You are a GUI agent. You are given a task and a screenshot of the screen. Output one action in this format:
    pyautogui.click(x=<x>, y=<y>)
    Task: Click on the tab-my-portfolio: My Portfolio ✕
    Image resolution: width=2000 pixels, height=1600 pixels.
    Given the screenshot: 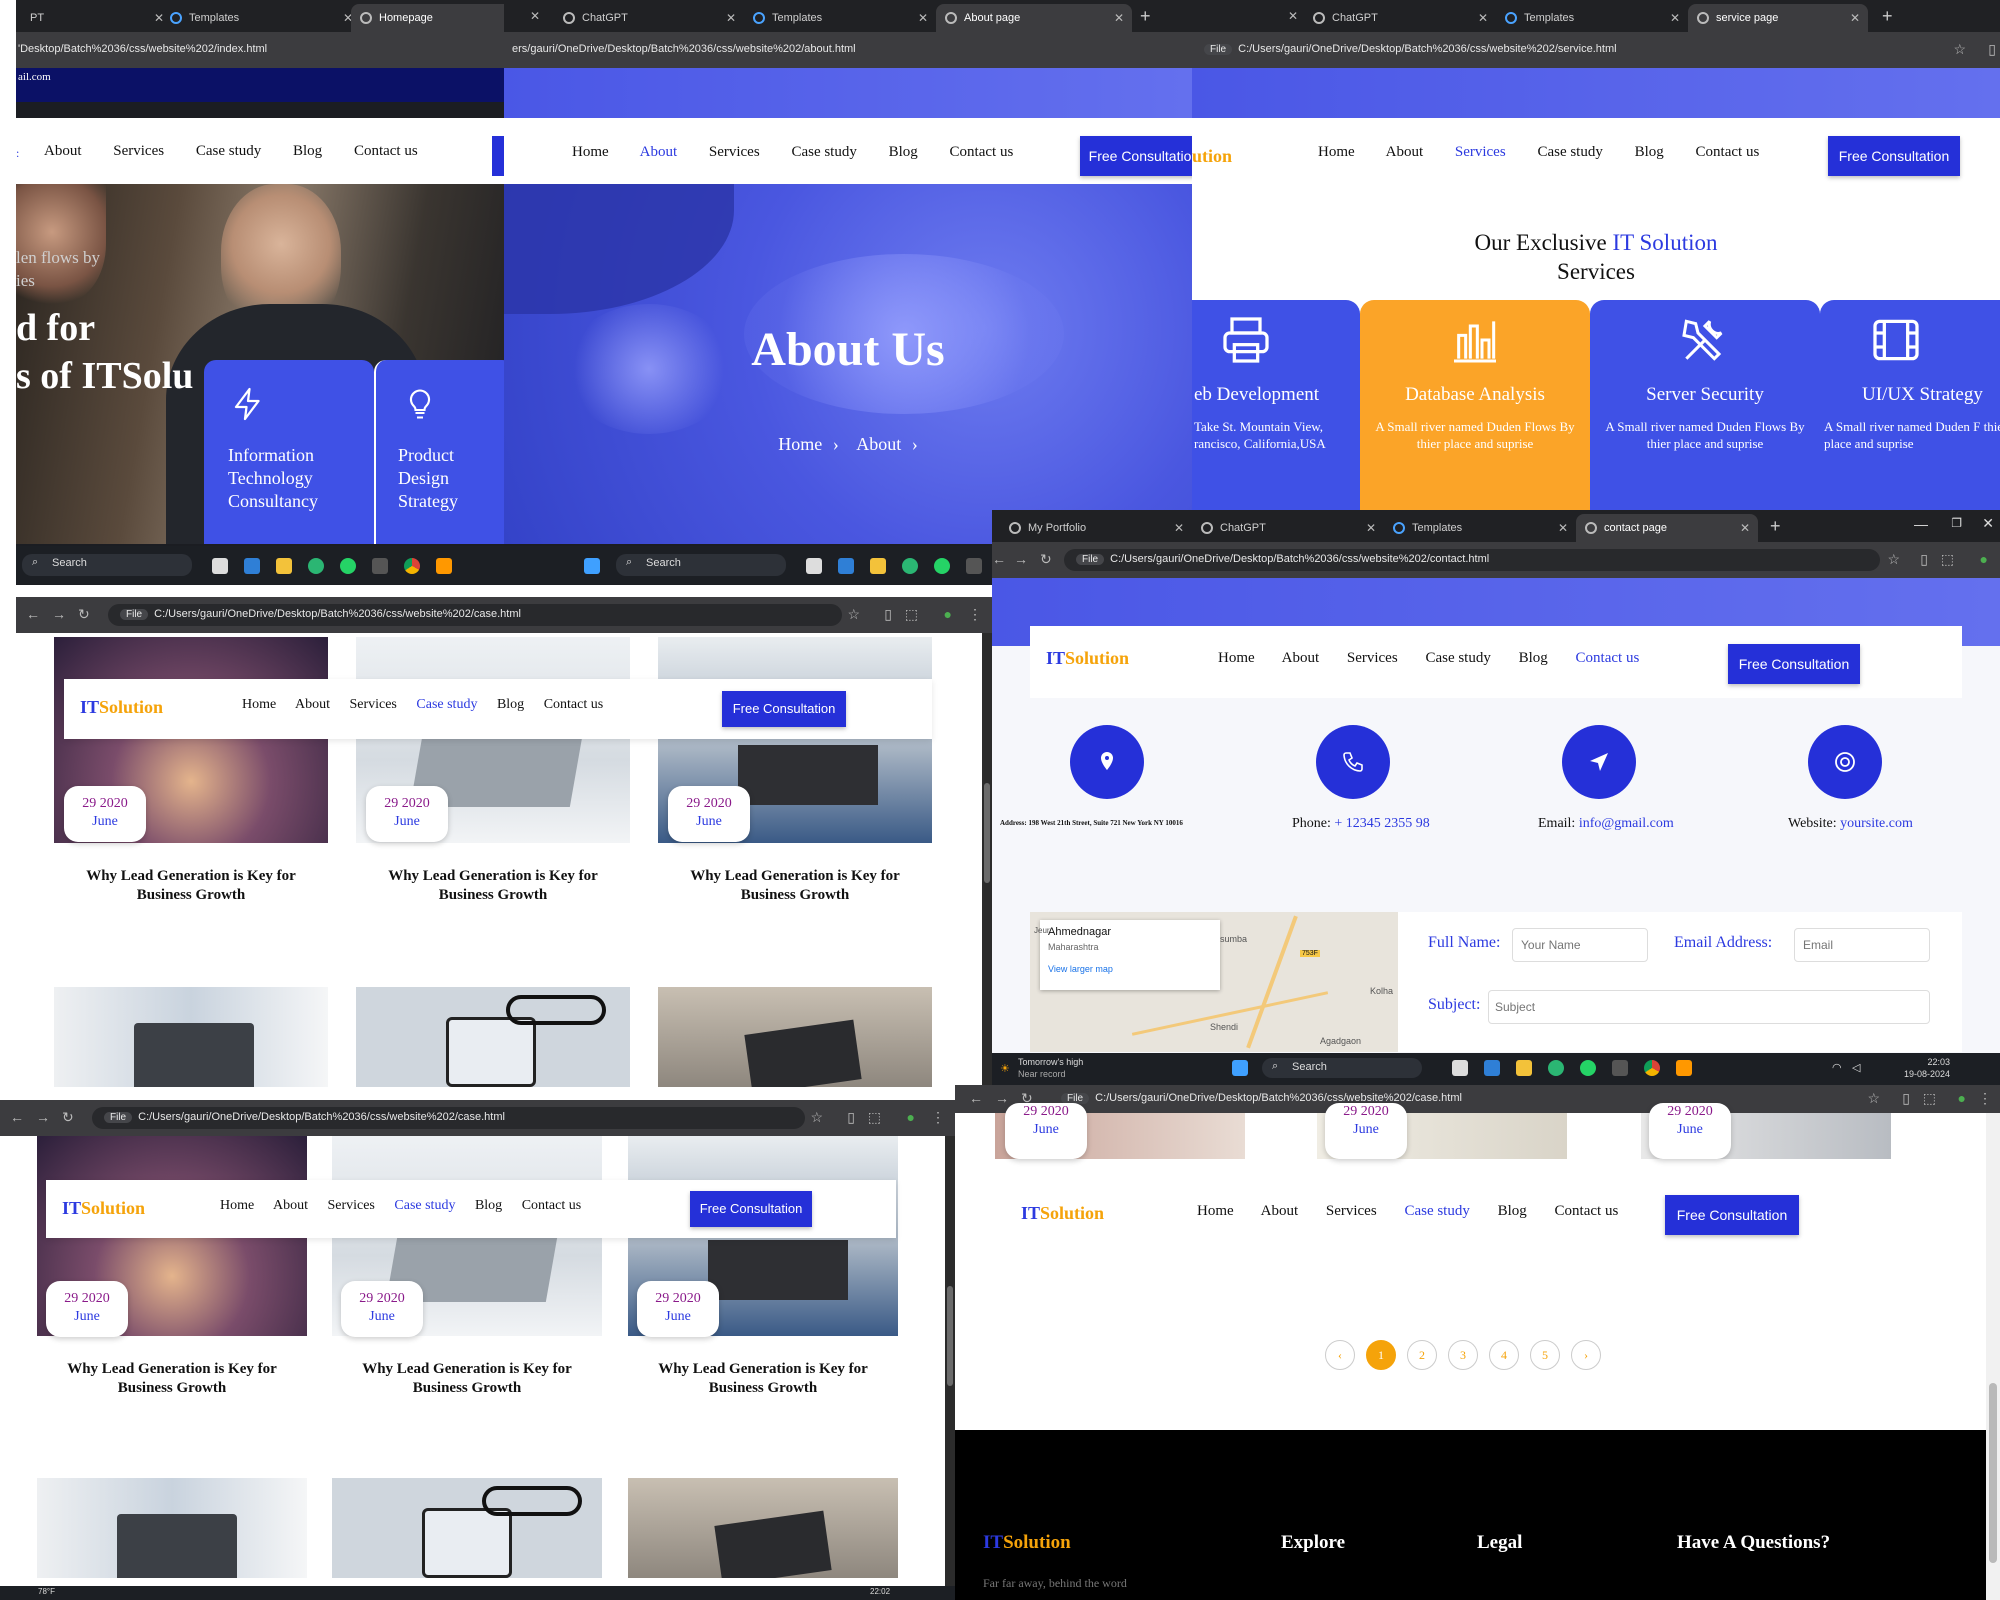 What is the action you would take?
    pyautogui.click(x=1096, y=528)
    